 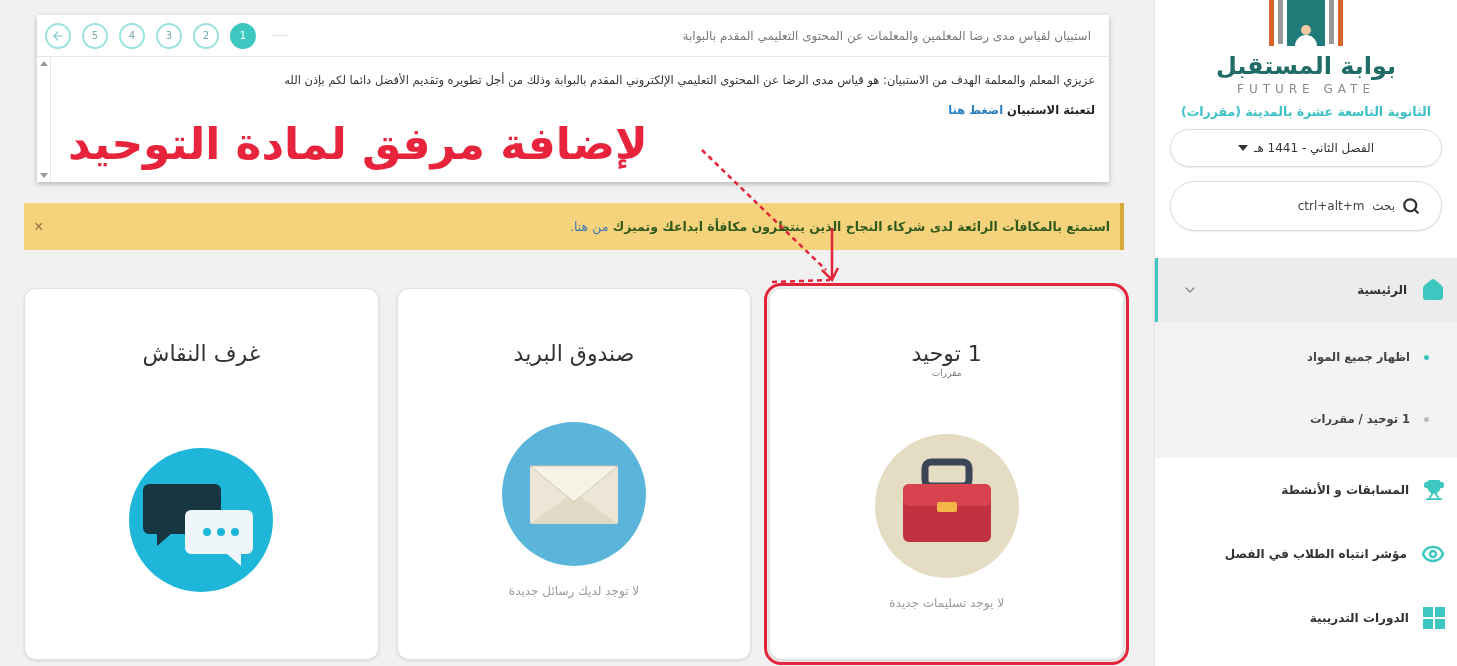 I want to click on term-dropdown: الفصل الثاني - 1441 هـ, so click(x=1306, y=148).